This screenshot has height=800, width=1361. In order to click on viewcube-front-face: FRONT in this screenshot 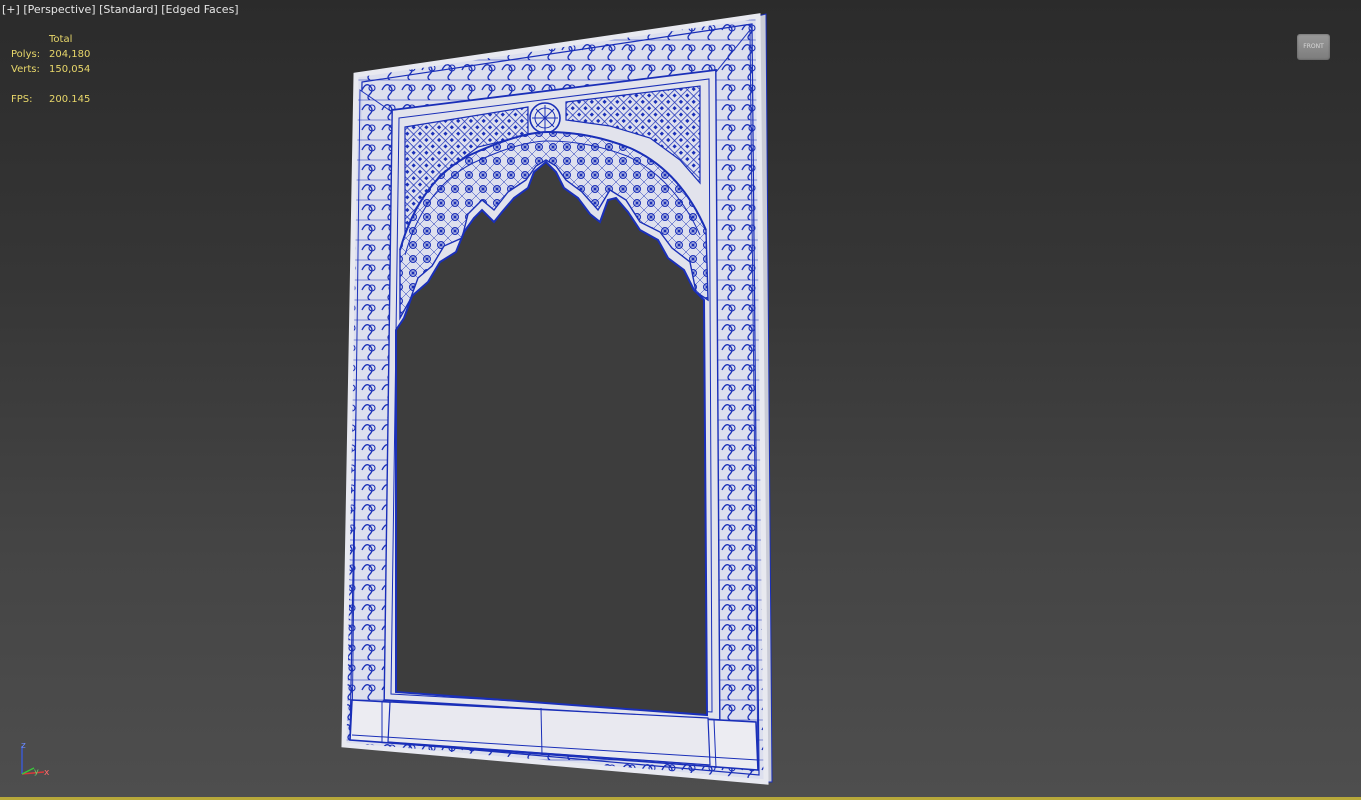, I will do `click(1313, 46)`.